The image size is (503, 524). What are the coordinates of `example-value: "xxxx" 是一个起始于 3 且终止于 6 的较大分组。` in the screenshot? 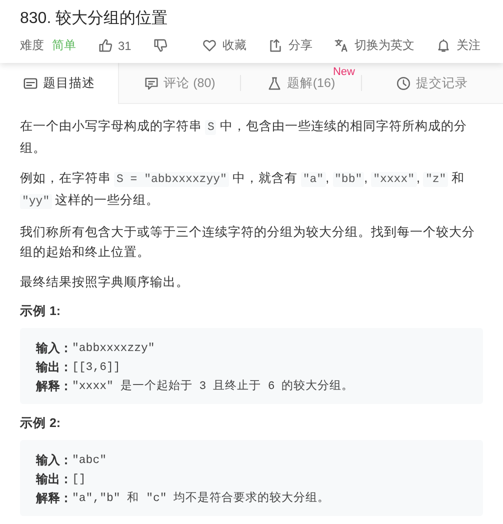 It's located at (213, 386).